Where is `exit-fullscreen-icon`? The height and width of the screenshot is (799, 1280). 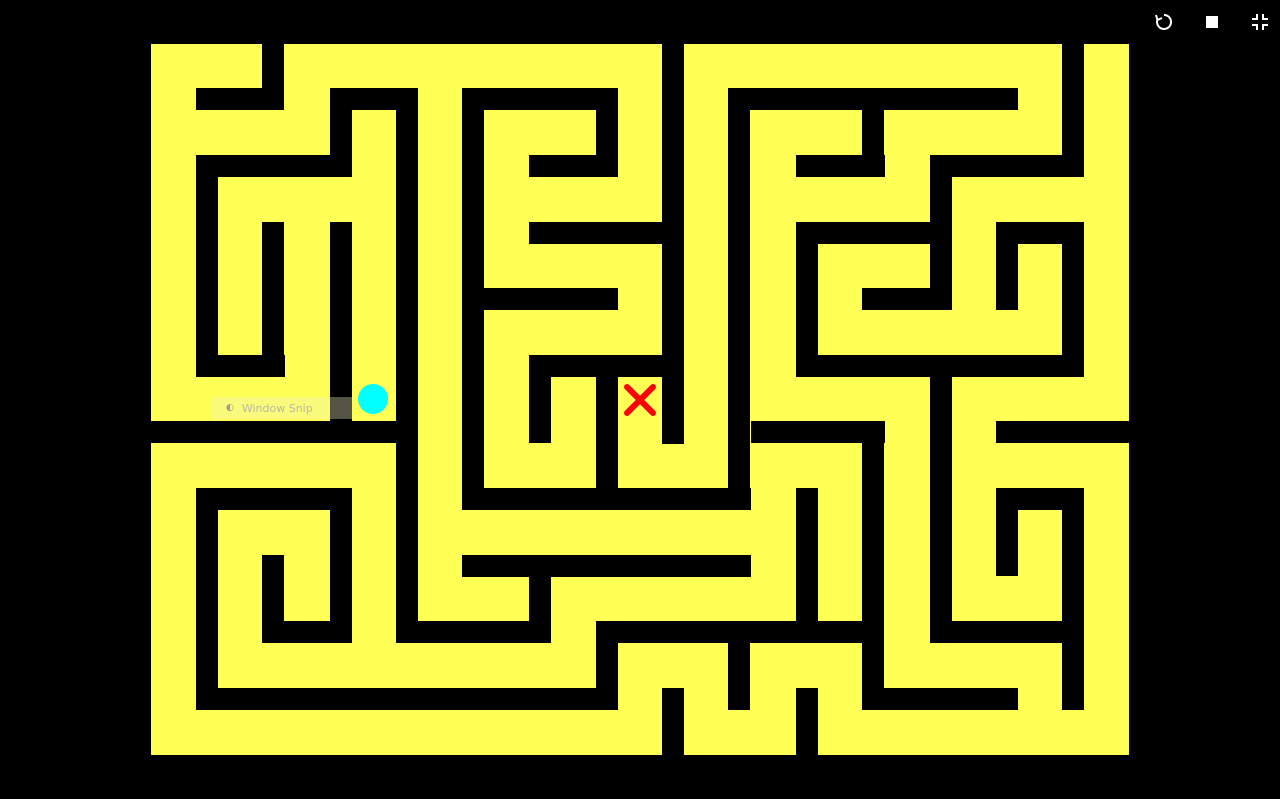
exit-fullscreen-icon is located at coordinates (1260, 22).